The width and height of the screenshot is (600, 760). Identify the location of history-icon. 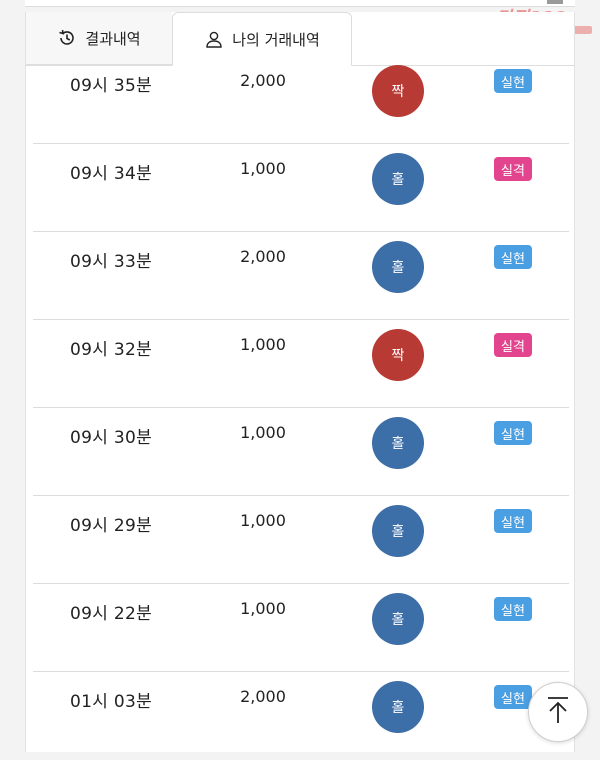
(67, 38).